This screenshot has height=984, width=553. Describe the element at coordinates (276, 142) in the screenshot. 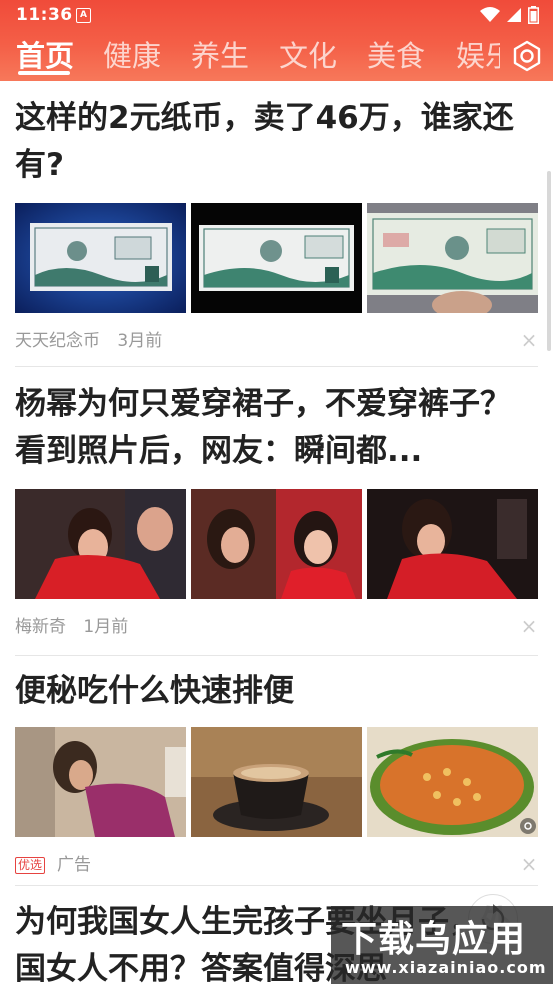

I see `article-title: 这样的2元纸币，卖了46万，谁家还有?` at that location.